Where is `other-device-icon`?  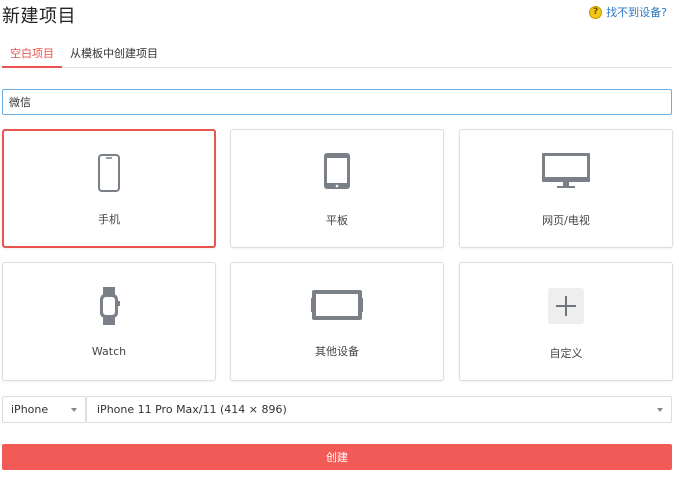
other-device-icon is located at coordinates (337, 305).